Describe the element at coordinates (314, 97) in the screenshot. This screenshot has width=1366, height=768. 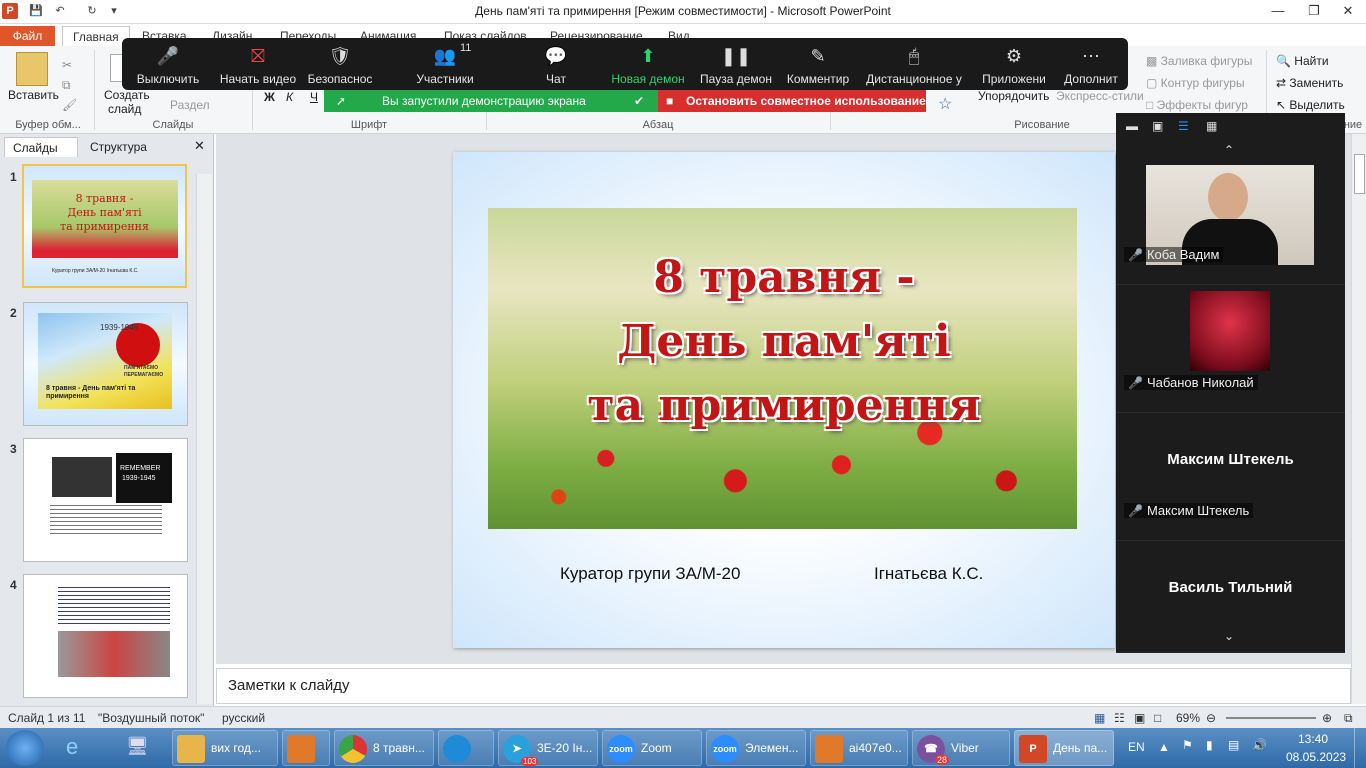
I see `underline-button: Ч` at that location.